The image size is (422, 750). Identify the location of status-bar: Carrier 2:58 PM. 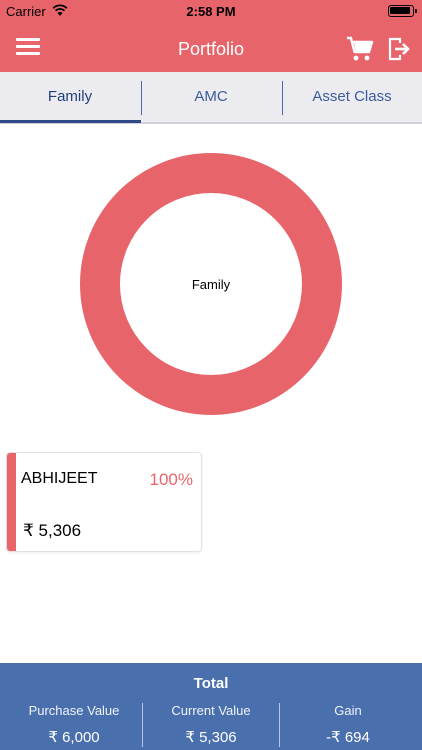
(211, 11).